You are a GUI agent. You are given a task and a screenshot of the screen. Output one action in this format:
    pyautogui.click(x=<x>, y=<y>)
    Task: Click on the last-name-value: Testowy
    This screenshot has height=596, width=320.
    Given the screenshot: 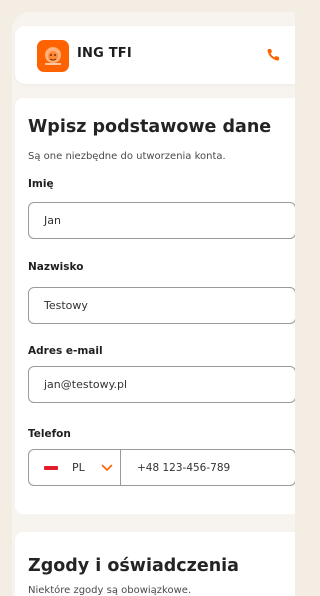 What is the action you would take?
    pyautogui.click(x=66, y=305)
    